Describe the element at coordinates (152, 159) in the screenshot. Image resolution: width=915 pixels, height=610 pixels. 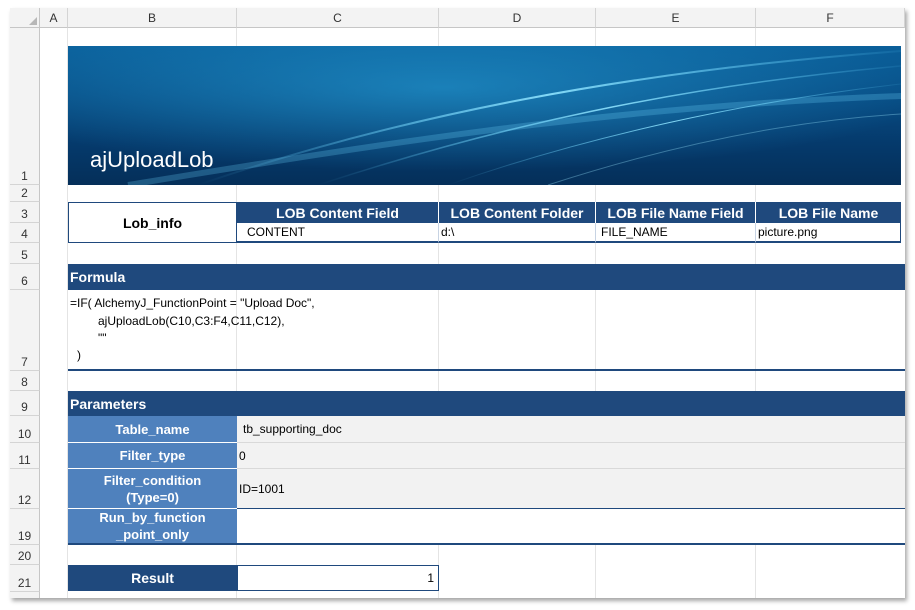
I see `banner-title: ajUploadLob` at that location.